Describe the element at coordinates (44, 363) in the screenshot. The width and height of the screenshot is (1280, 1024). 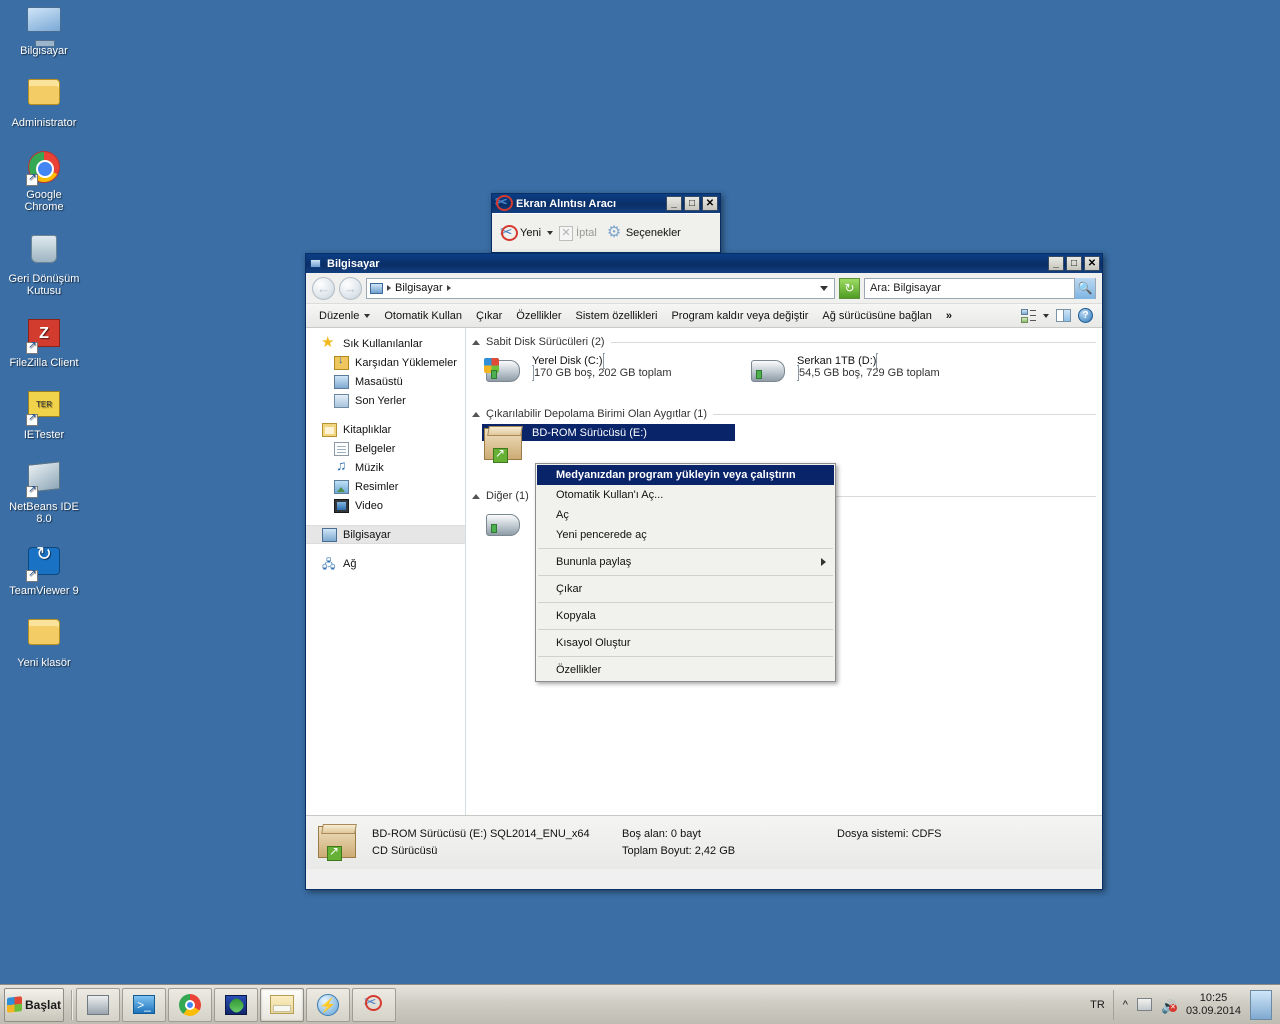
I see `desktop-icon-label: FileZilla Client` at that location.